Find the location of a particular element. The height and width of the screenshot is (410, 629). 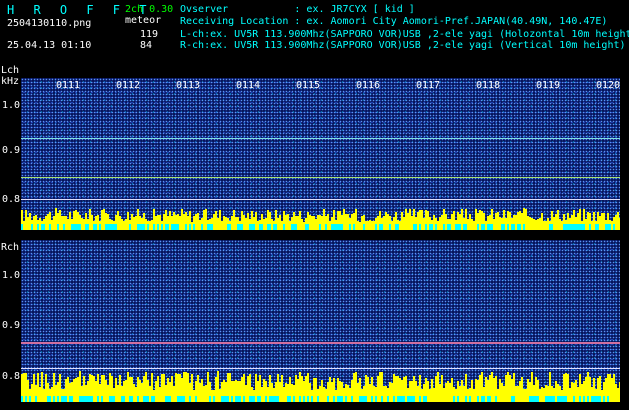

rch-meteor-count: 84 is located at coordinates (146, 45).